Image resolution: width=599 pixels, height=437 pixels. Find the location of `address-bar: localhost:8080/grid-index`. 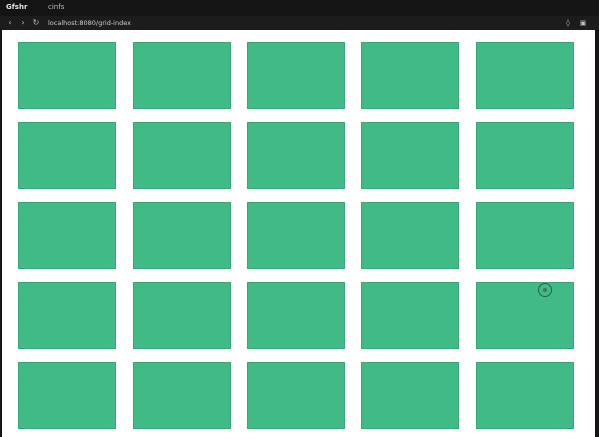

address-bar: localhost:8080/grid-index is located at coordinates (297, 23).